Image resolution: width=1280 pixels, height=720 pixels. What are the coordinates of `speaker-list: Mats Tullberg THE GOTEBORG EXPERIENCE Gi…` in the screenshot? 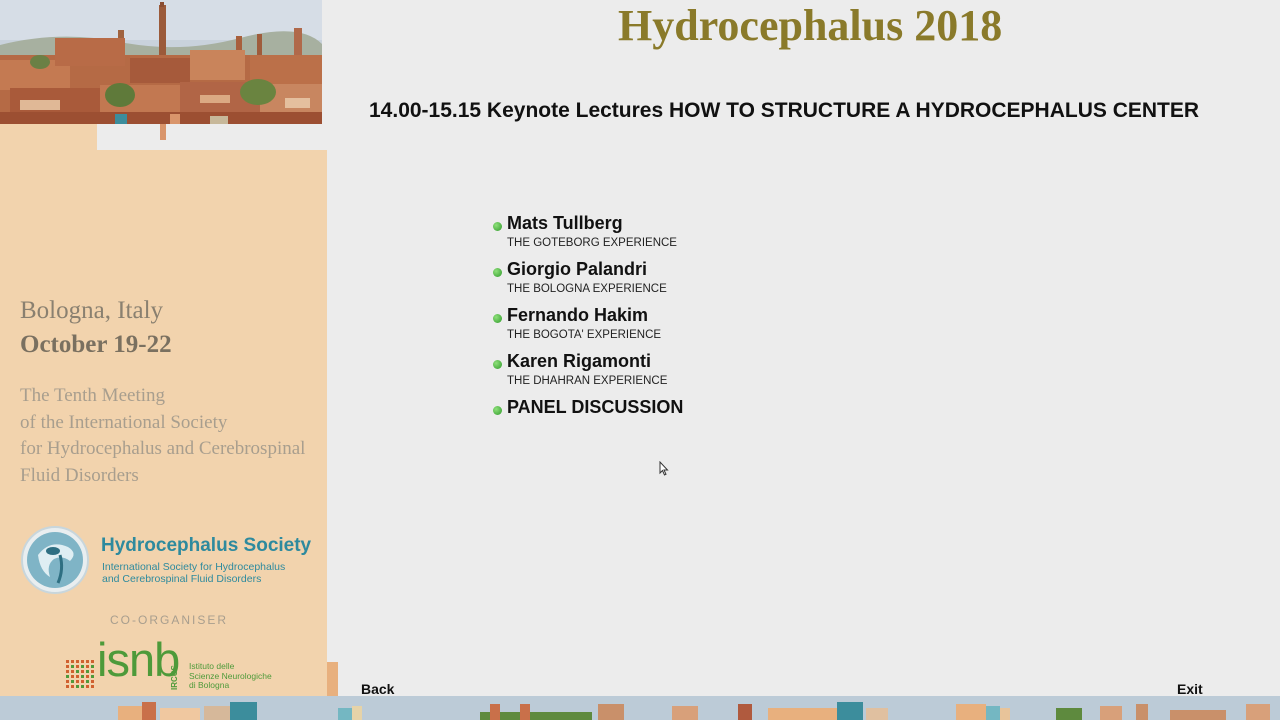 It's located at (693, 328).